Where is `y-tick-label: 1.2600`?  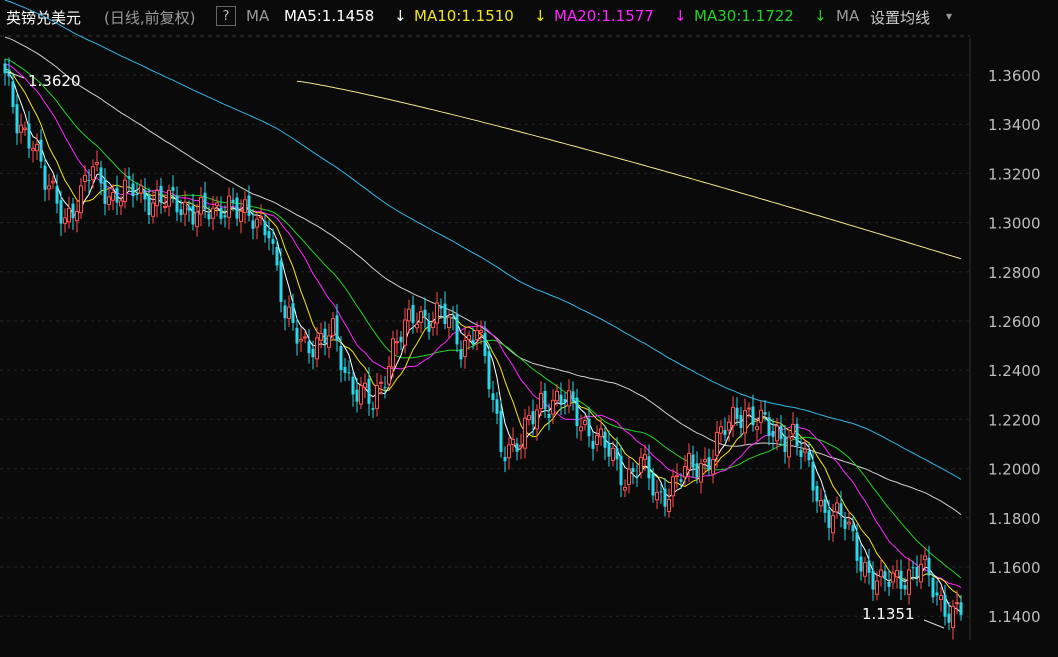
y-tick-label: 1.2600 is located at coordinates (1014, 322).